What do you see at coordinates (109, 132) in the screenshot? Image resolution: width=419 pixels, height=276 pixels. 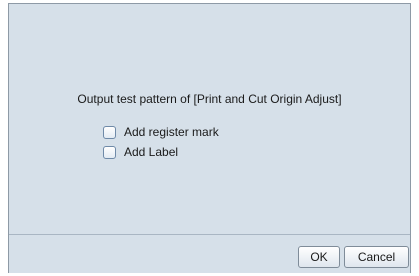 I see `add-register-mark-checkbox` at bounding box center [109, 132].